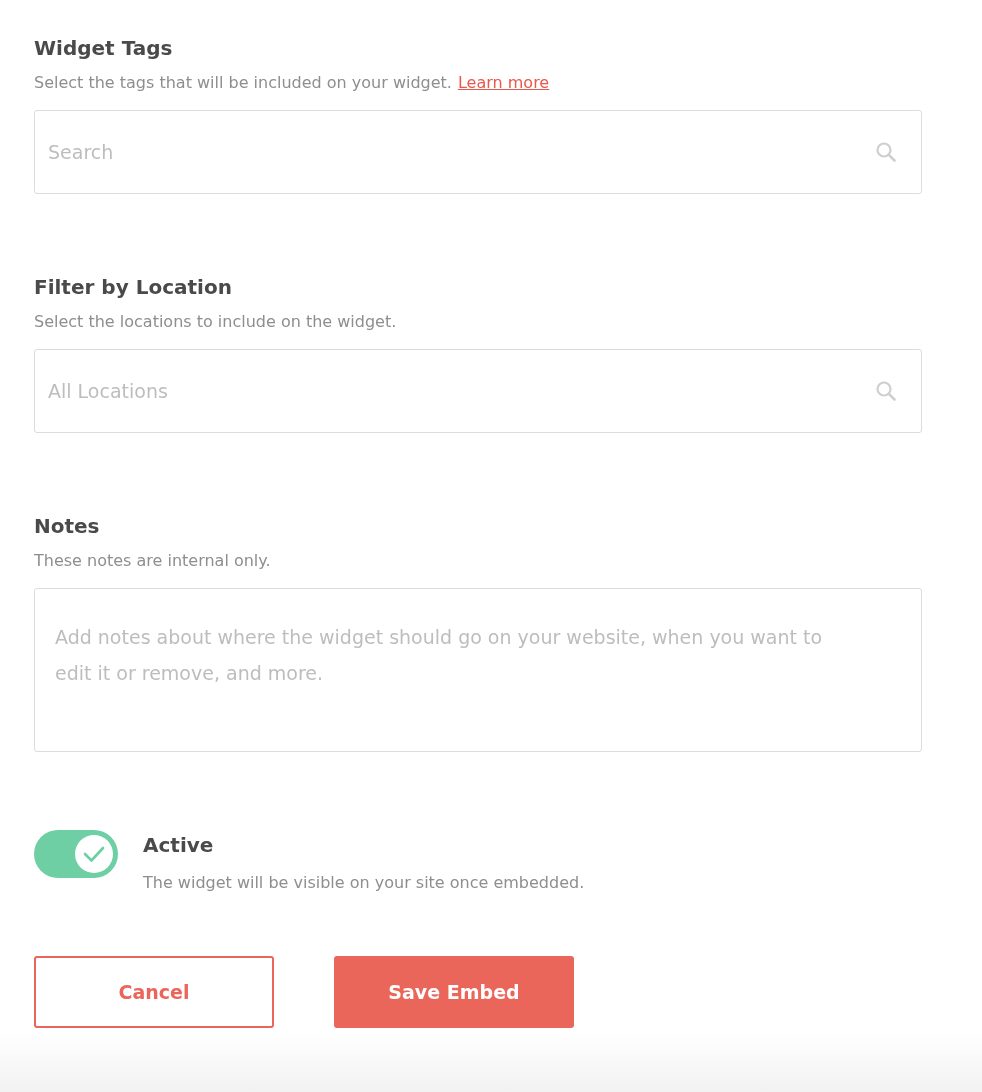 The image size is (982, 1092). Describe the element at coordinates (503, 82) in the screenshot. I see `learn-more-link: Learn more` at that location.